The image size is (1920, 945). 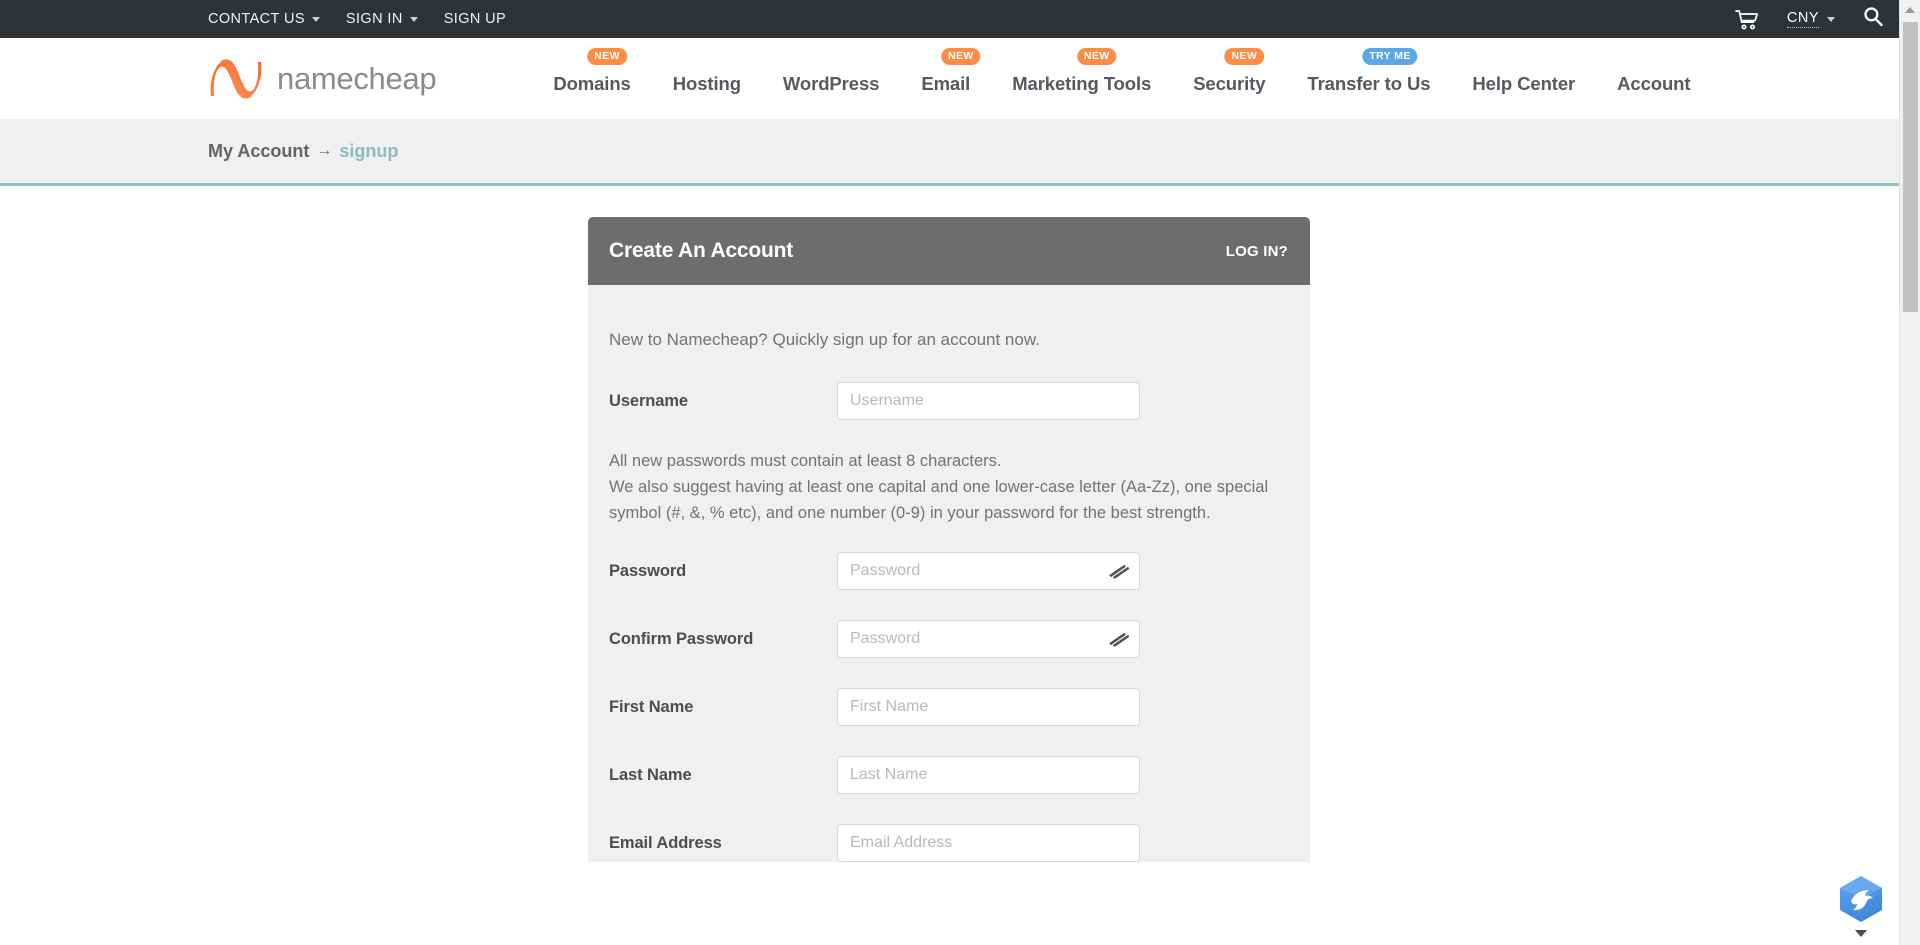 I want to click on password-field-wrap, so click(x=988, y=571).